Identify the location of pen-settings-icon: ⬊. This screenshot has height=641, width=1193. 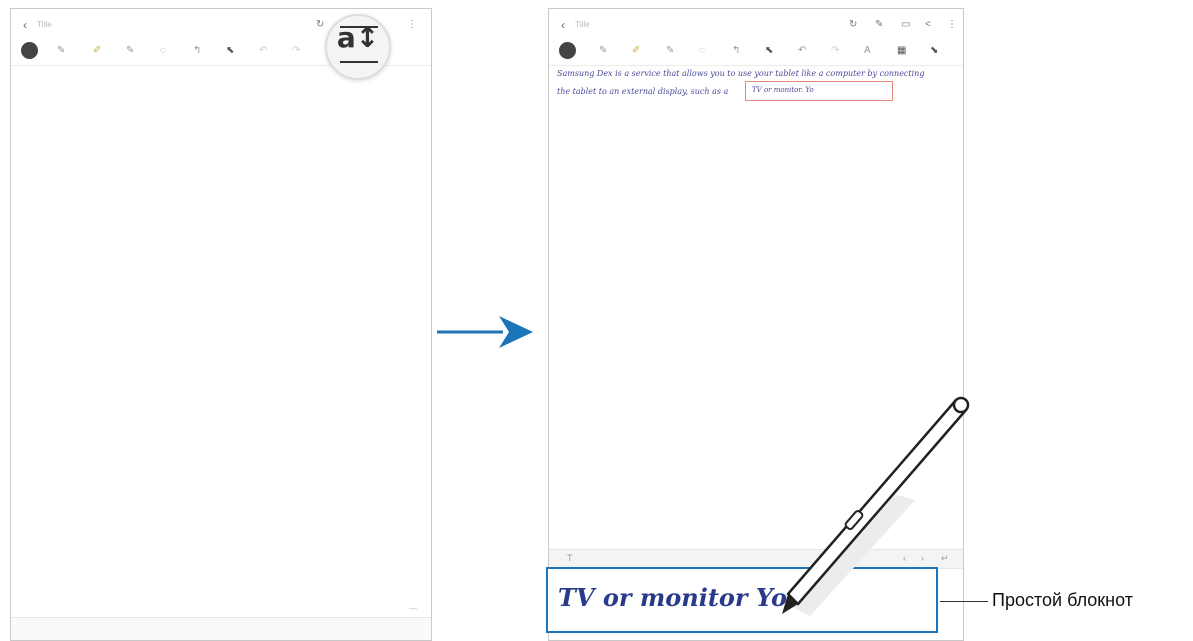
(934, 50).